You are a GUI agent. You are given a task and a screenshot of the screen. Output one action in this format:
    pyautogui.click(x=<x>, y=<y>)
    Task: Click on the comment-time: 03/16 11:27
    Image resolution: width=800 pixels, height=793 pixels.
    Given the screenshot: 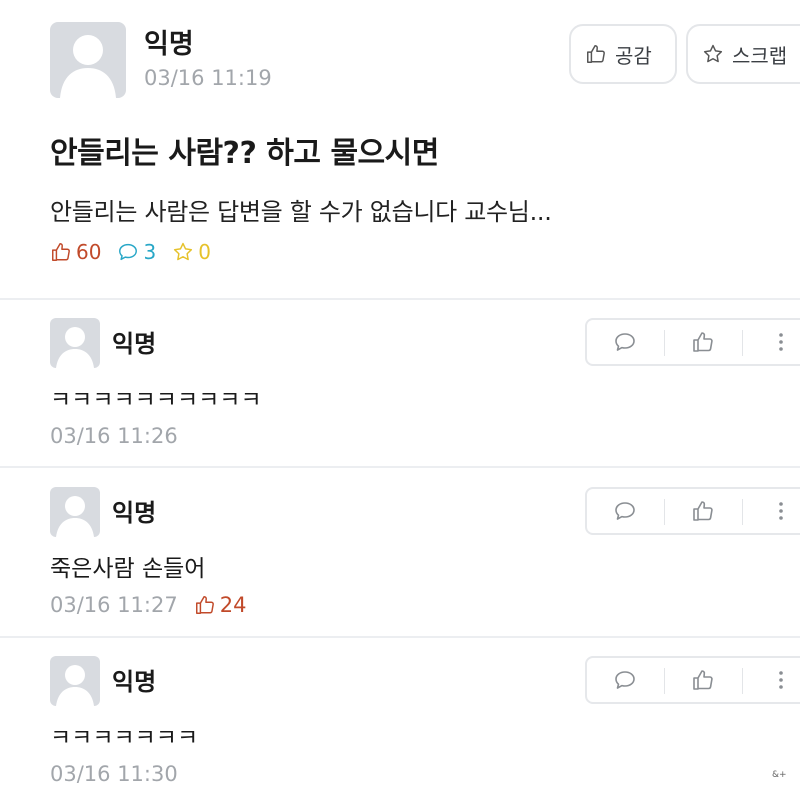 What is the action you would take?
    pyautogui.click(x=114, y=605)
    